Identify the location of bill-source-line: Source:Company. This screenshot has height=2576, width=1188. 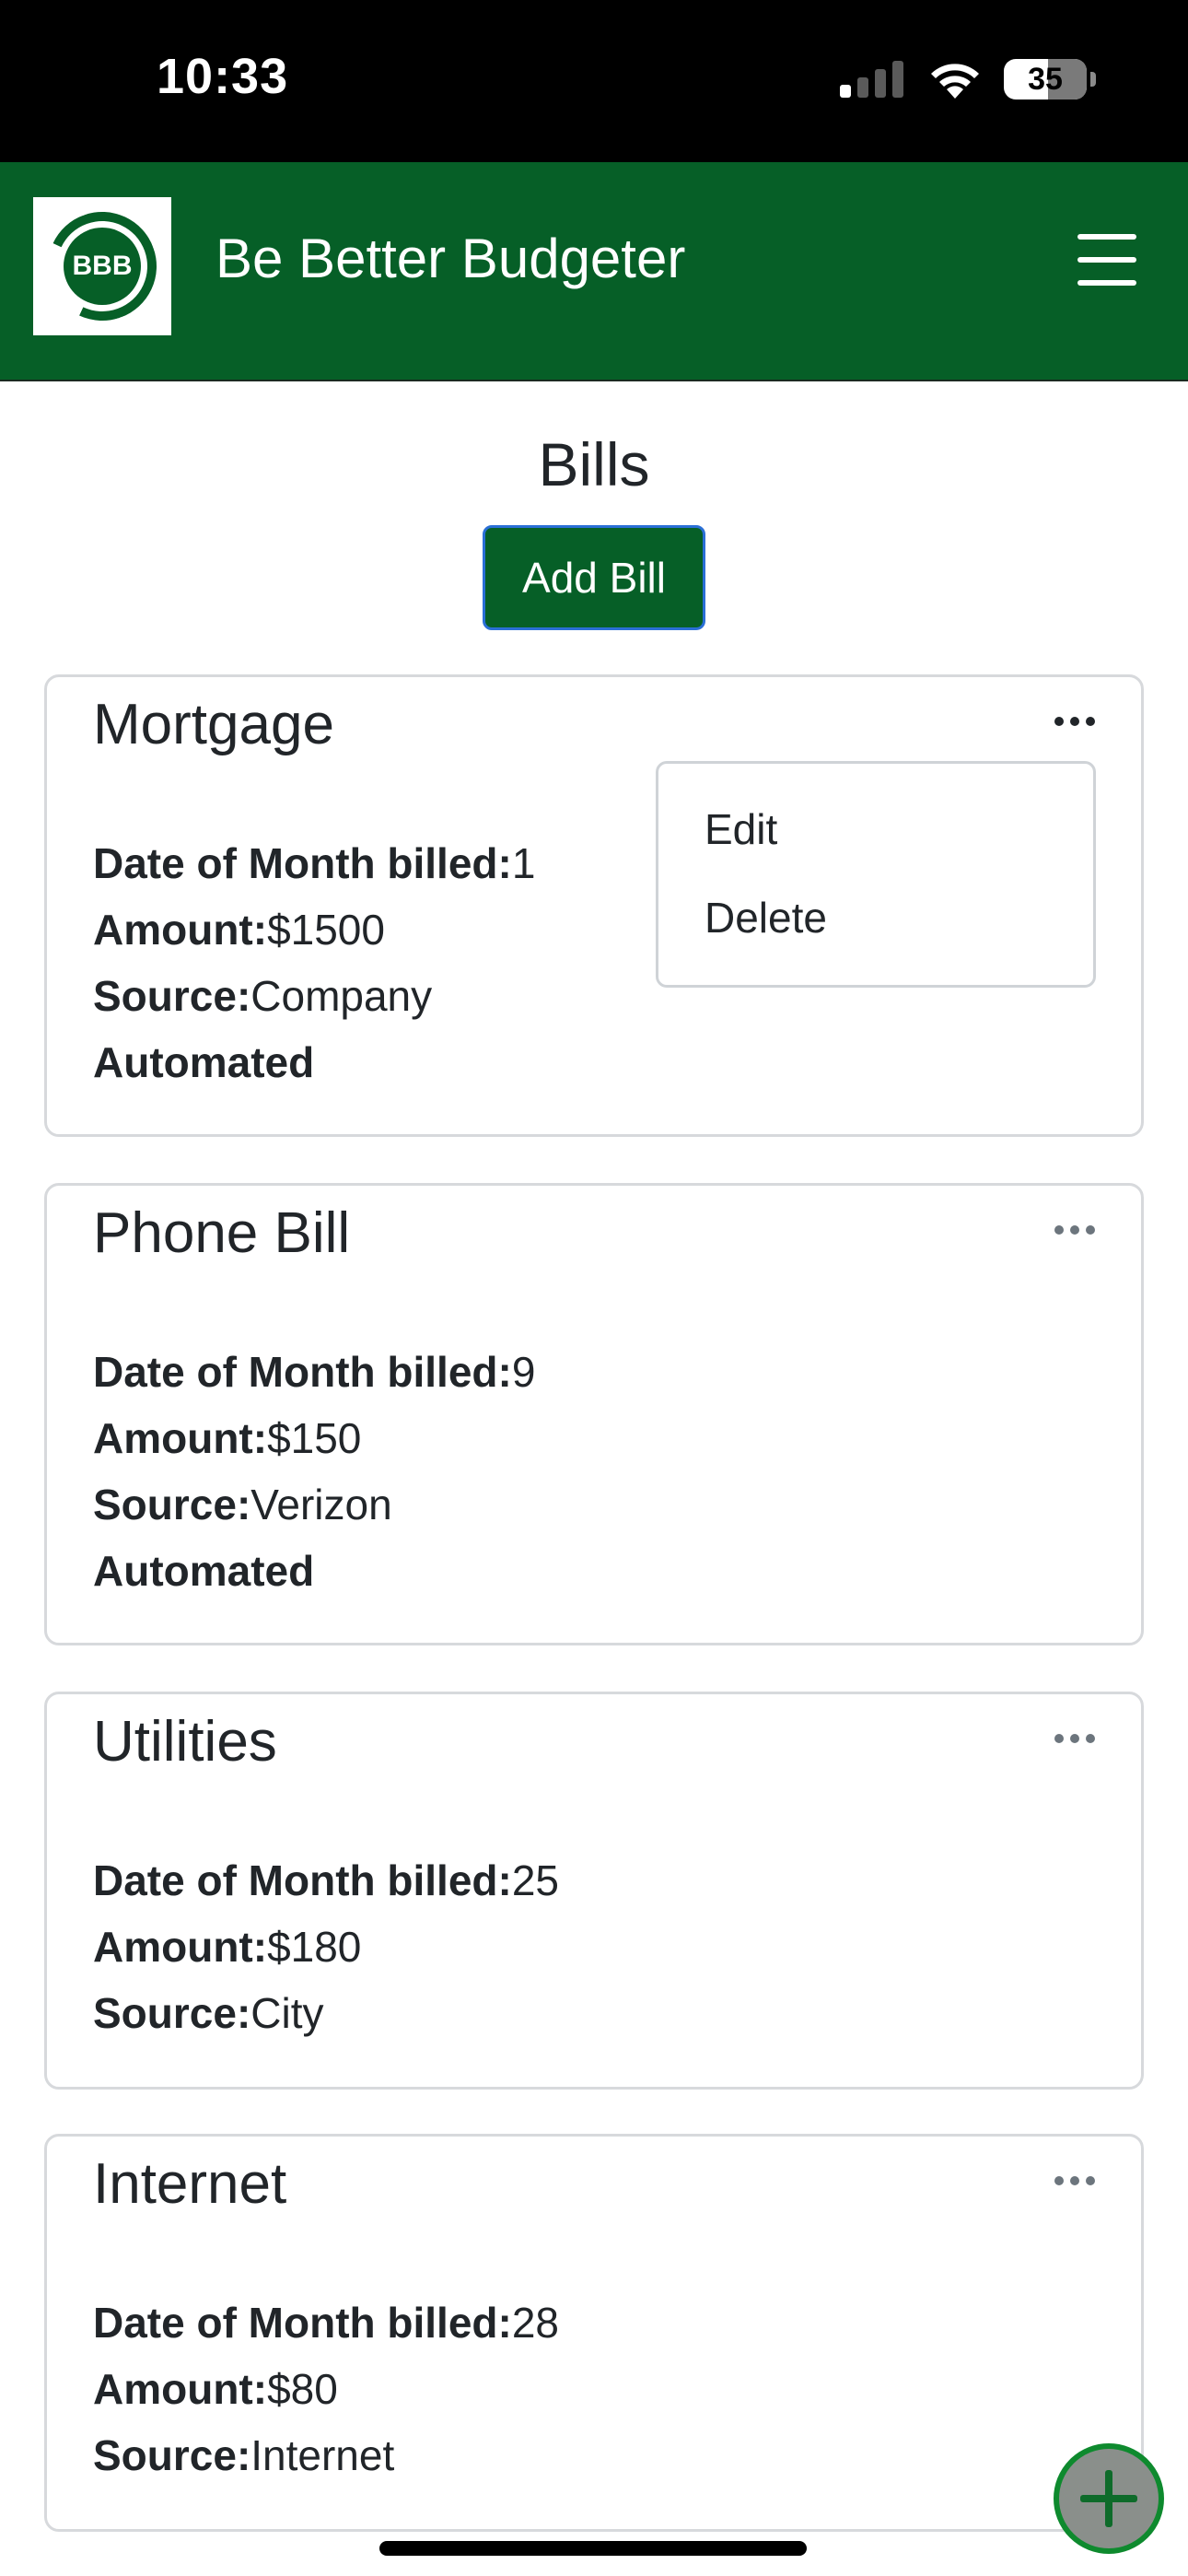
(314, 996).